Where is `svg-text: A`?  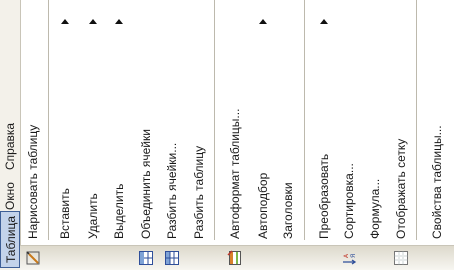
svg-text: A is located at coordinates (346, 255).